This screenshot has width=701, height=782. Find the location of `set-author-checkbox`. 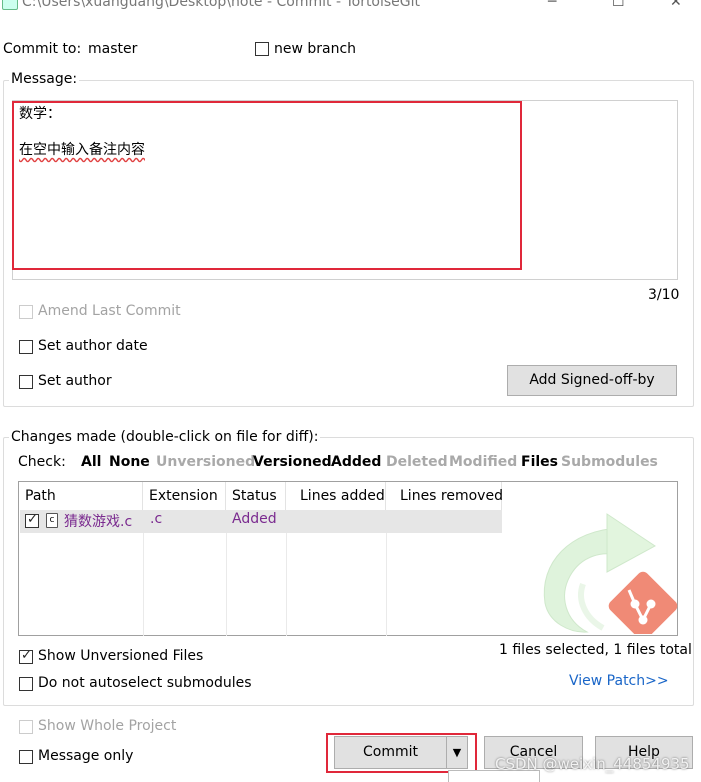

set-author-checkbox is located at coordinates (26, 382).